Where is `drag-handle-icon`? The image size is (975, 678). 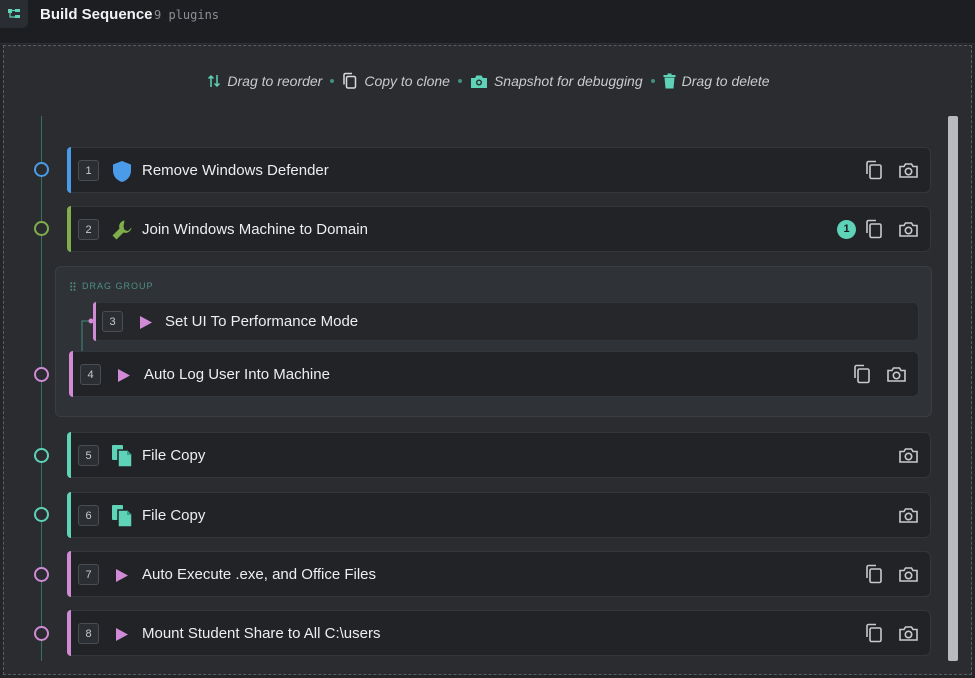 drag-handle-icon is located at coordinates (73, 286).